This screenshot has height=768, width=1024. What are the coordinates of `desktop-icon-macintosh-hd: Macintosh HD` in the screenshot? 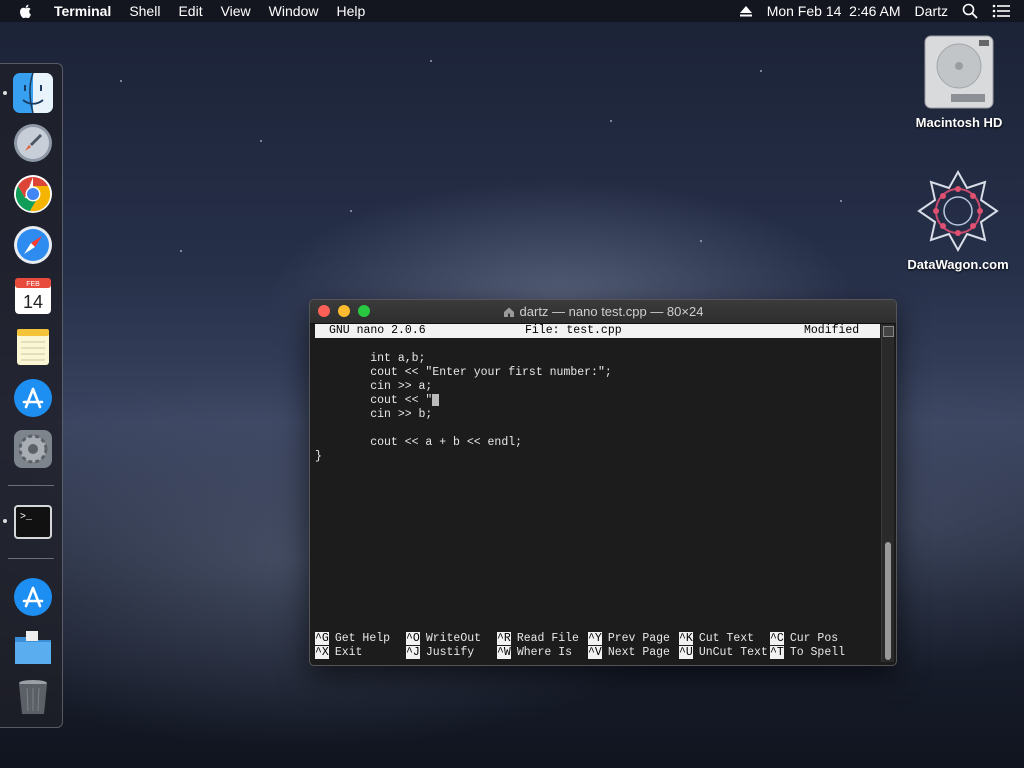 It's located at (959, 81).